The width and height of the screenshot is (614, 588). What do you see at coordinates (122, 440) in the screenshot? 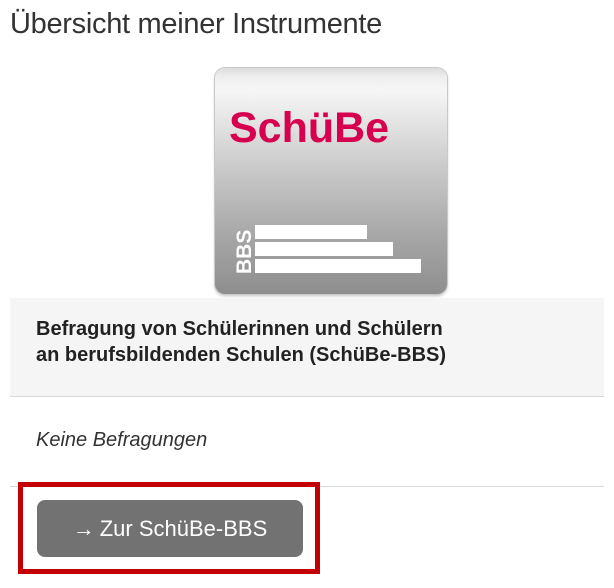
I see `survey-status: Keine Befragungen` at bounding box center [122, 440].